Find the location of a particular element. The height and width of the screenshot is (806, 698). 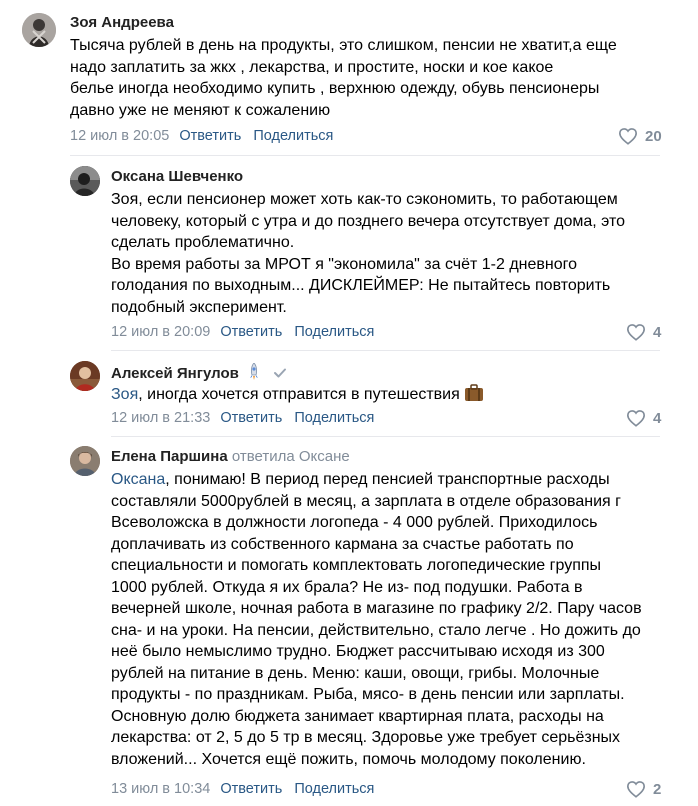

comment-author: Зоя Андреева is located at coordinates (122, 22).